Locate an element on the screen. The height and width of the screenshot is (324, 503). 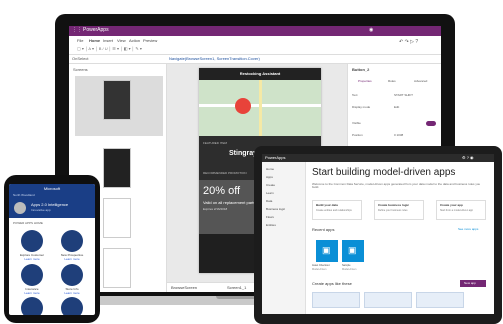
app-title-bar: ⋮⋮ PowerApps ◉ is located at coordinates (255, 31).